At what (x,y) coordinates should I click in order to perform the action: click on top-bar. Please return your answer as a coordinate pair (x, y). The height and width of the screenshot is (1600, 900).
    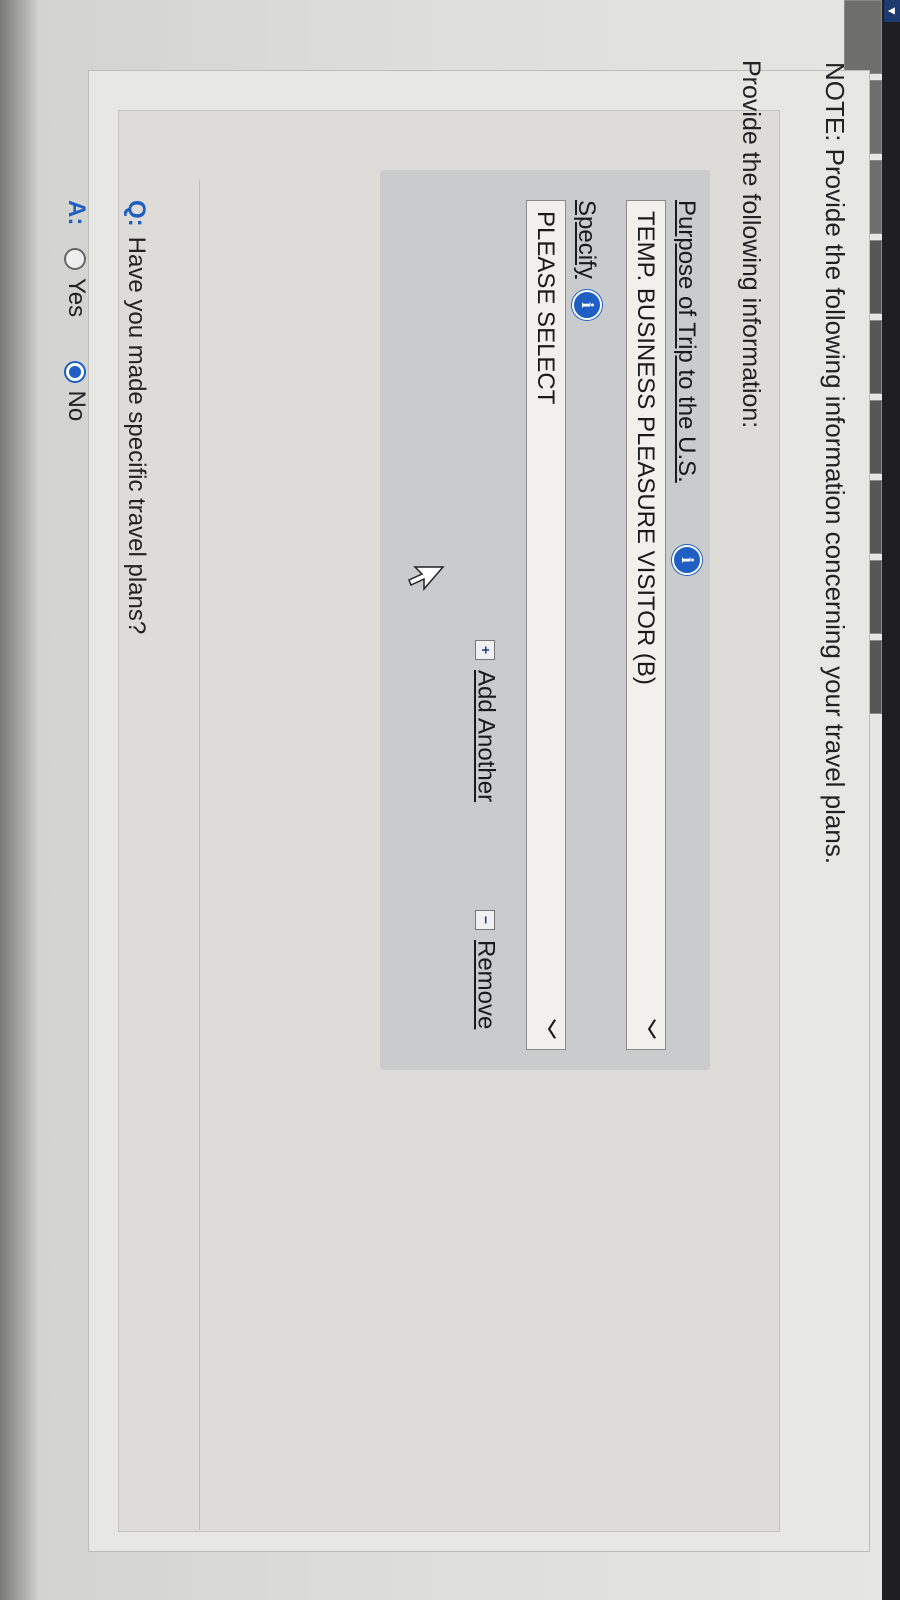
    Looking at the image, I should click on (891, 800).